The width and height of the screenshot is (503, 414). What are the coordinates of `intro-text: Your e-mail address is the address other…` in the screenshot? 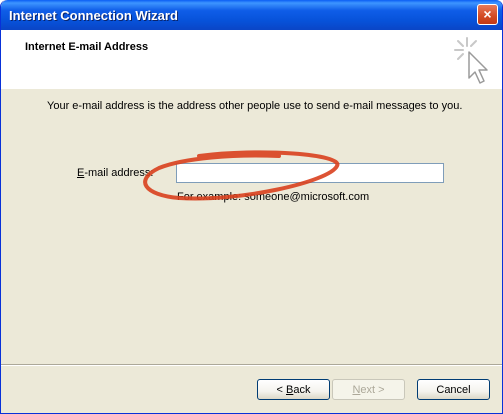 It's located at (255, 106).